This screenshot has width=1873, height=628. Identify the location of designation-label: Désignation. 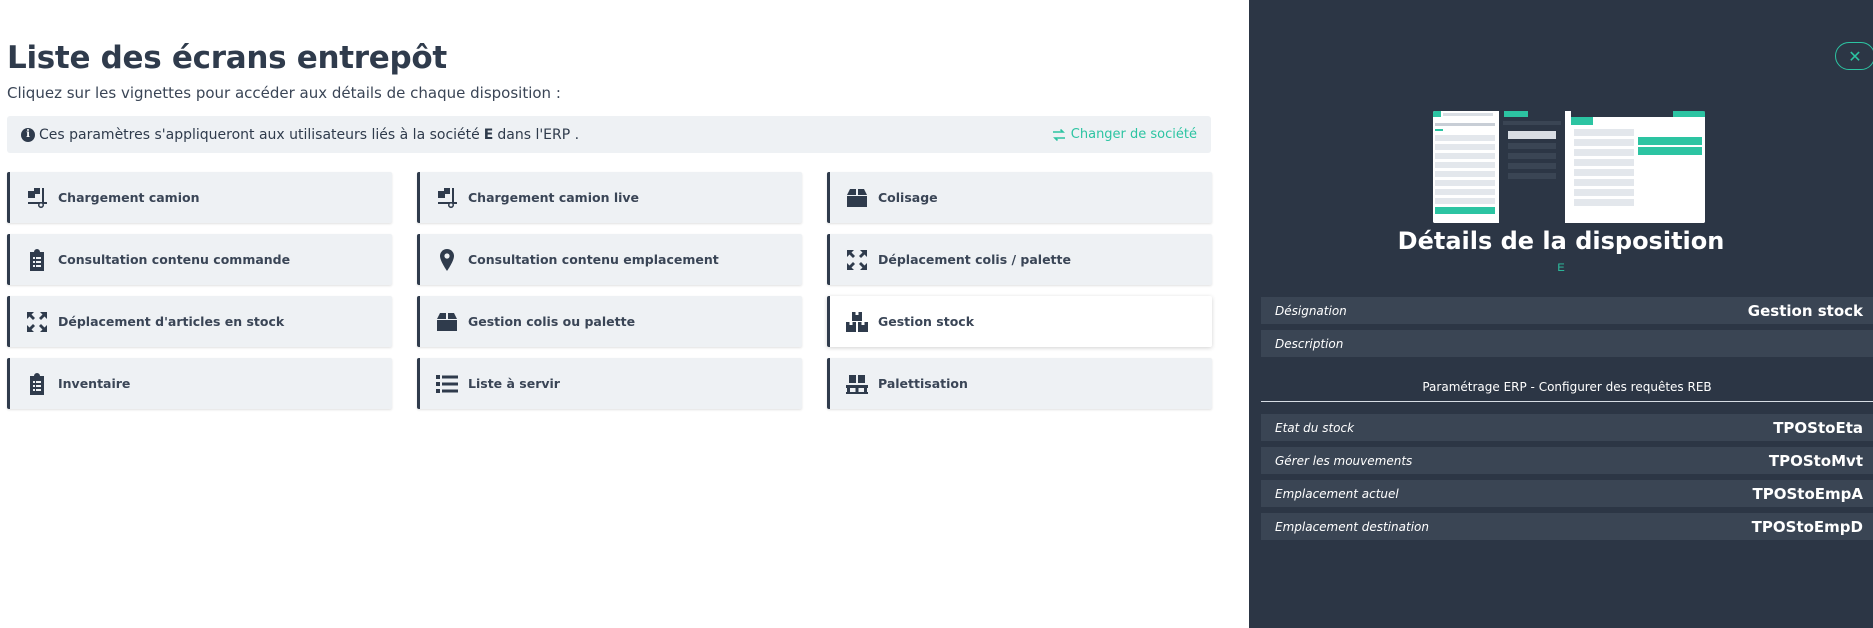
(1311, 310).